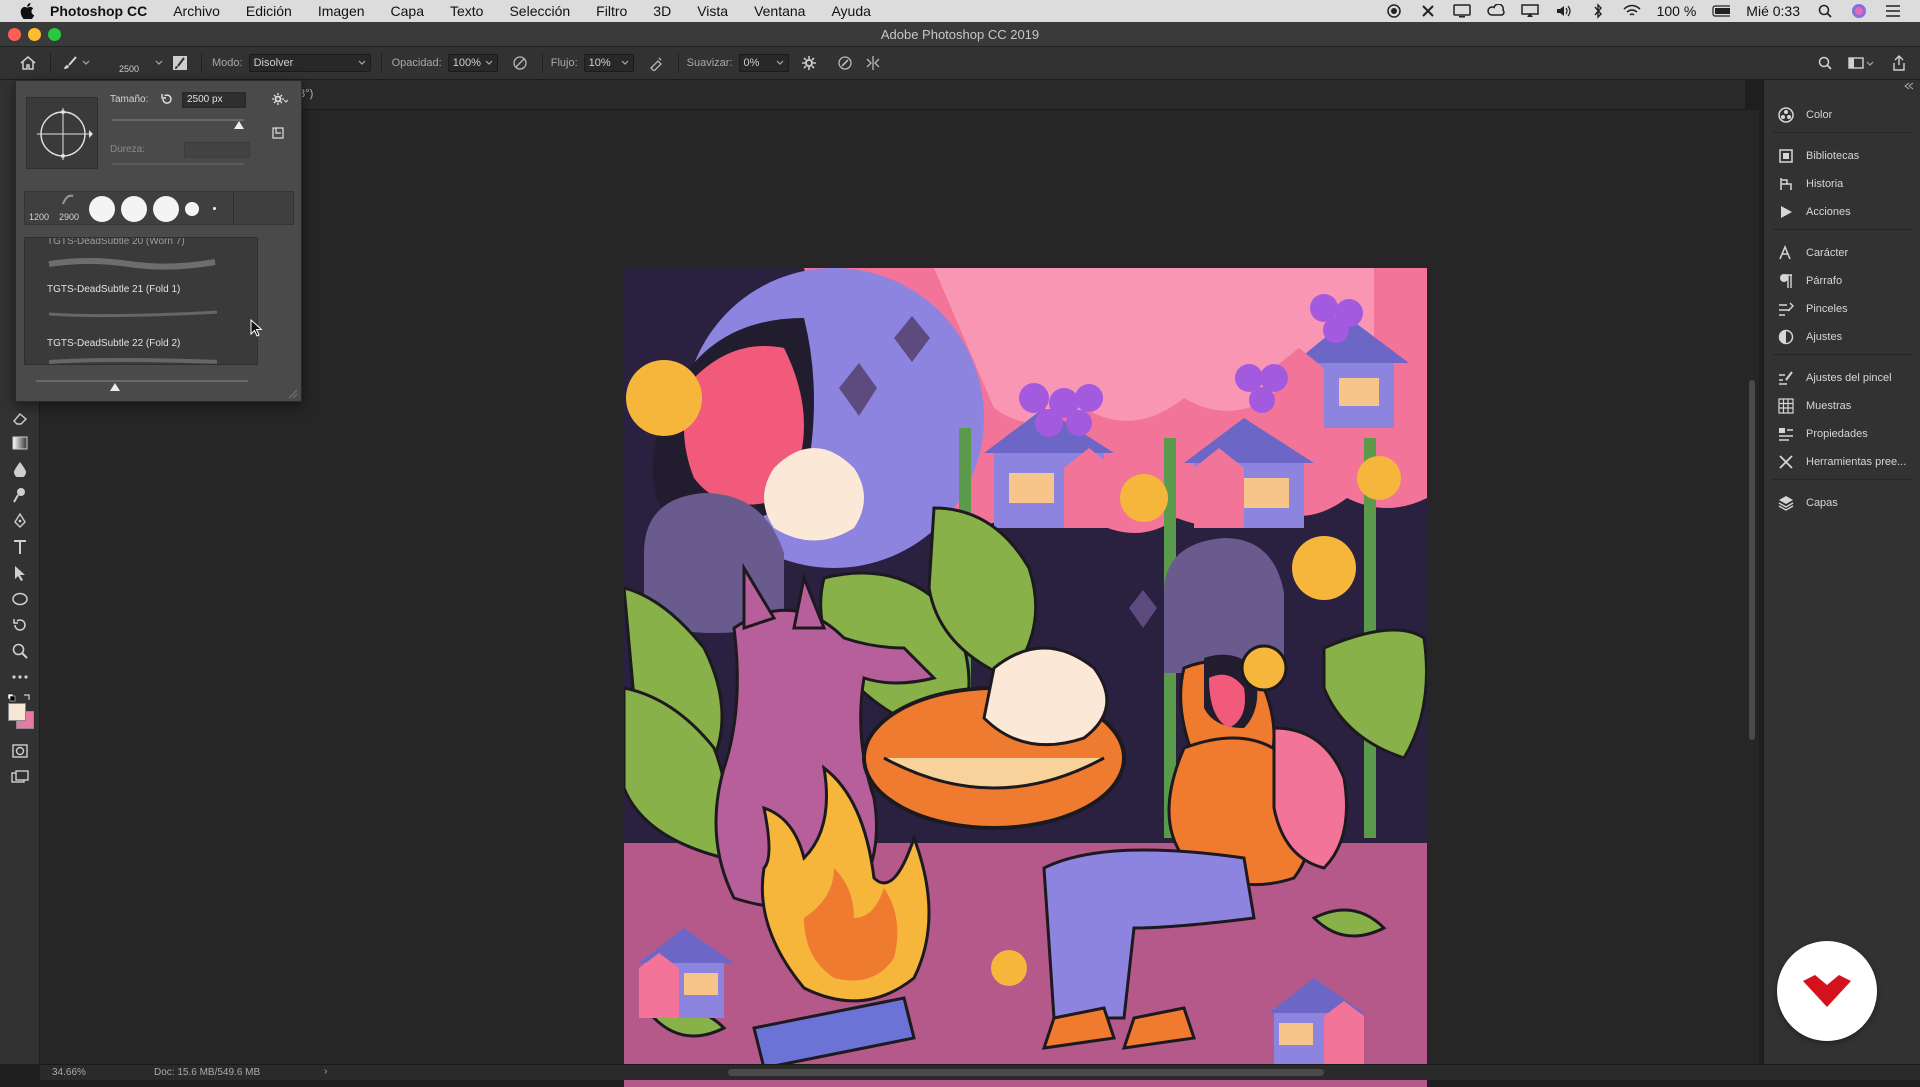 This screenshot has height=1087, width=1920. Describe the element at coordinates (20, 495) in the screenshot. I see `dodge-tool-icon` at that location.